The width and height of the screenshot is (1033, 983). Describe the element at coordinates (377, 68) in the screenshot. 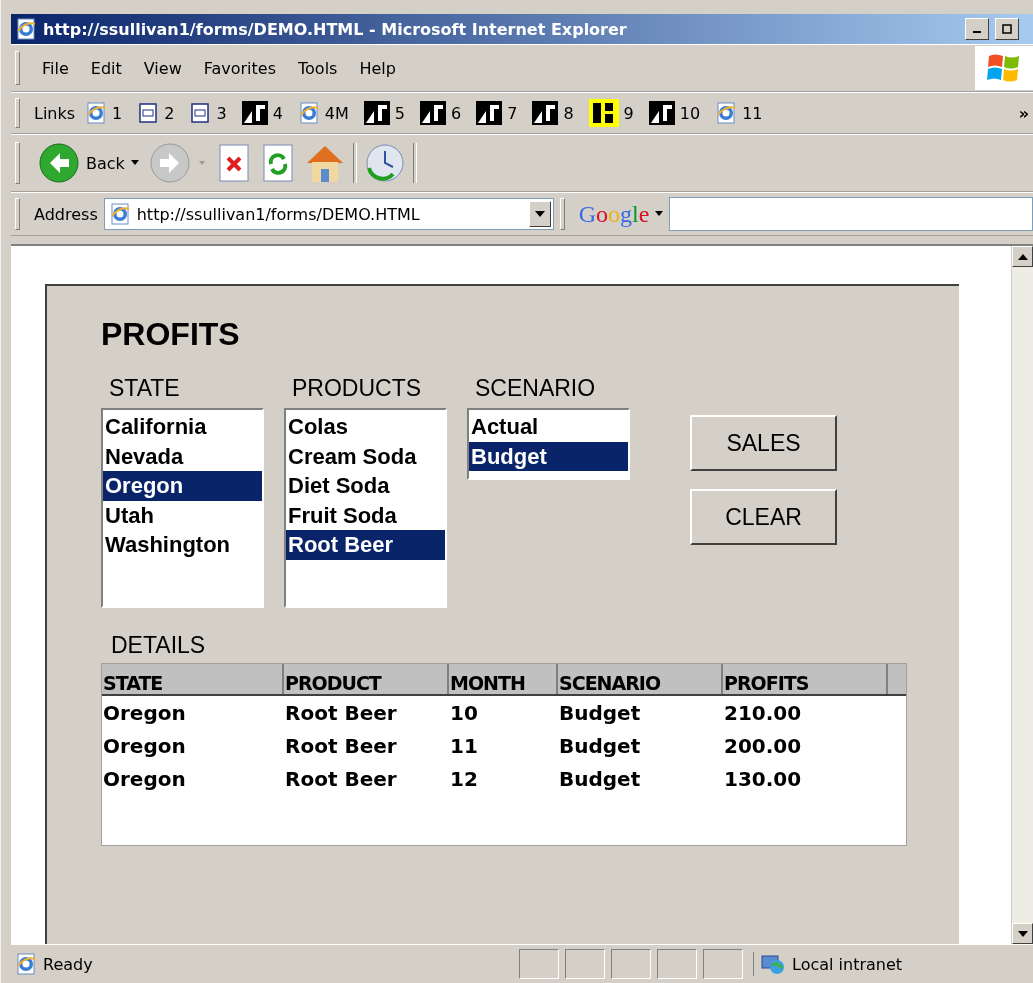

I see `menu-item: Help` at that location.